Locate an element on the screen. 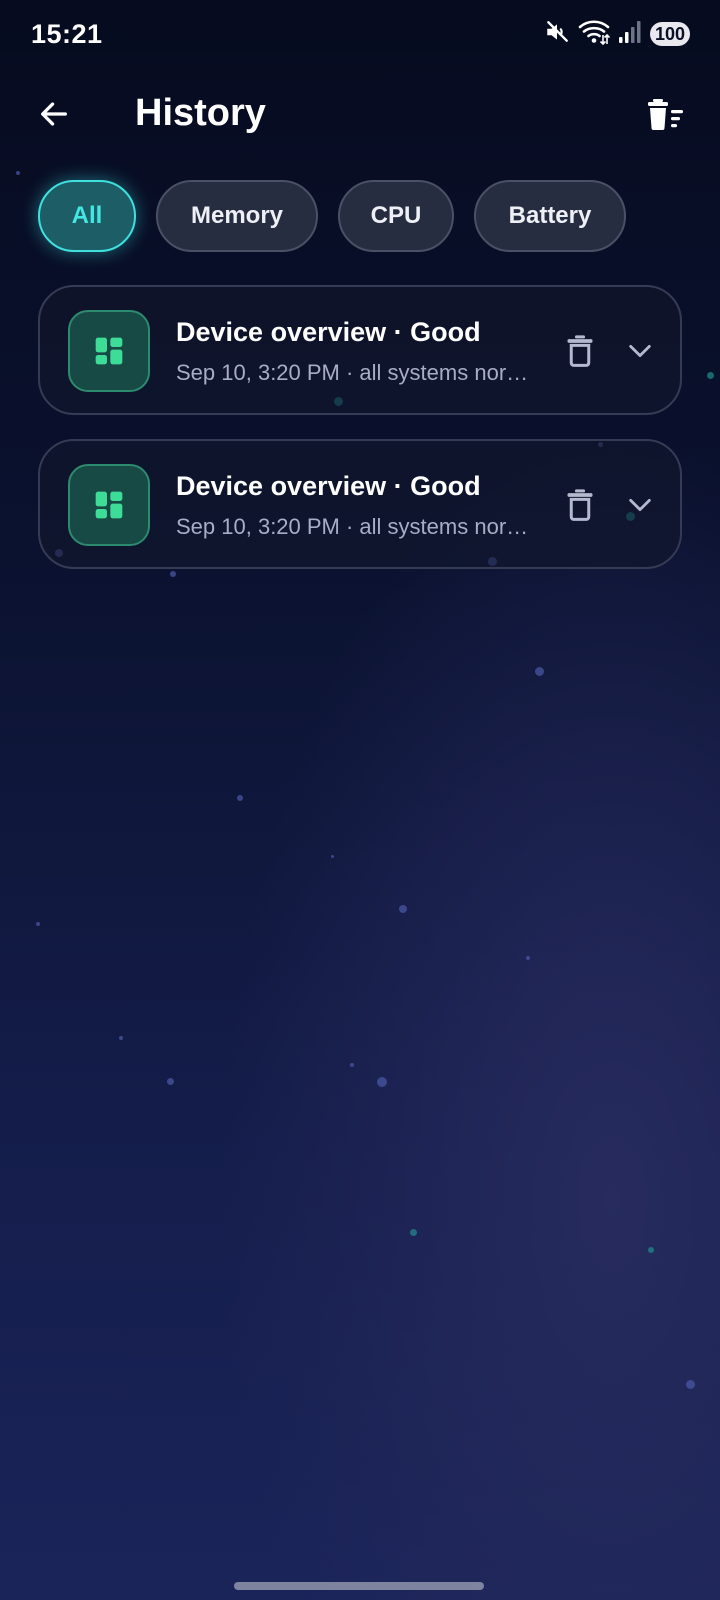 This screenshot has height=1600, width=720. filter-chips: All Memory CPU Battery is located at coordinates (332, 216).